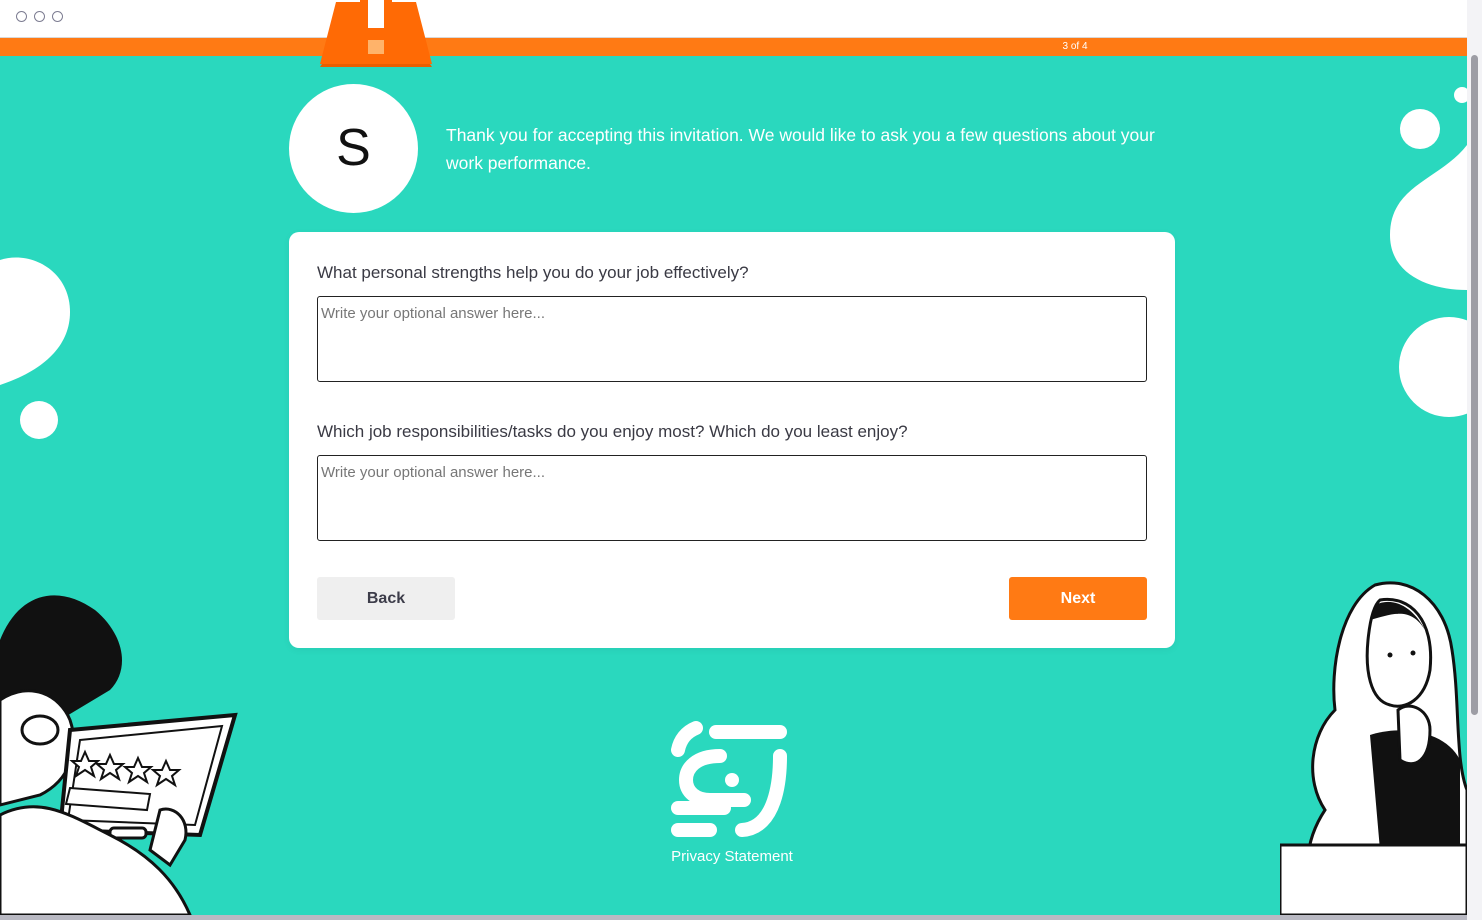 This screenshot has width=1482, height=920. I want to click on review-person-illustration, so click(119, 755).